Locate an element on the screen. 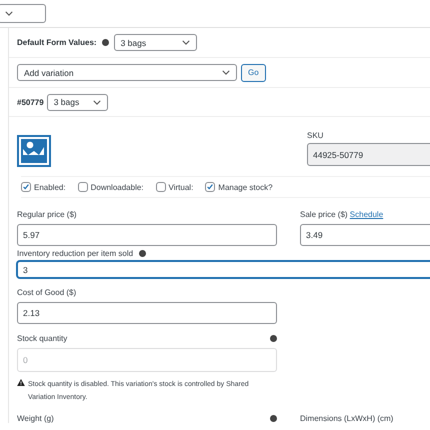 The width and height of the screenshot is (430, 430). warning-icon is located at coordinates (21, 382).